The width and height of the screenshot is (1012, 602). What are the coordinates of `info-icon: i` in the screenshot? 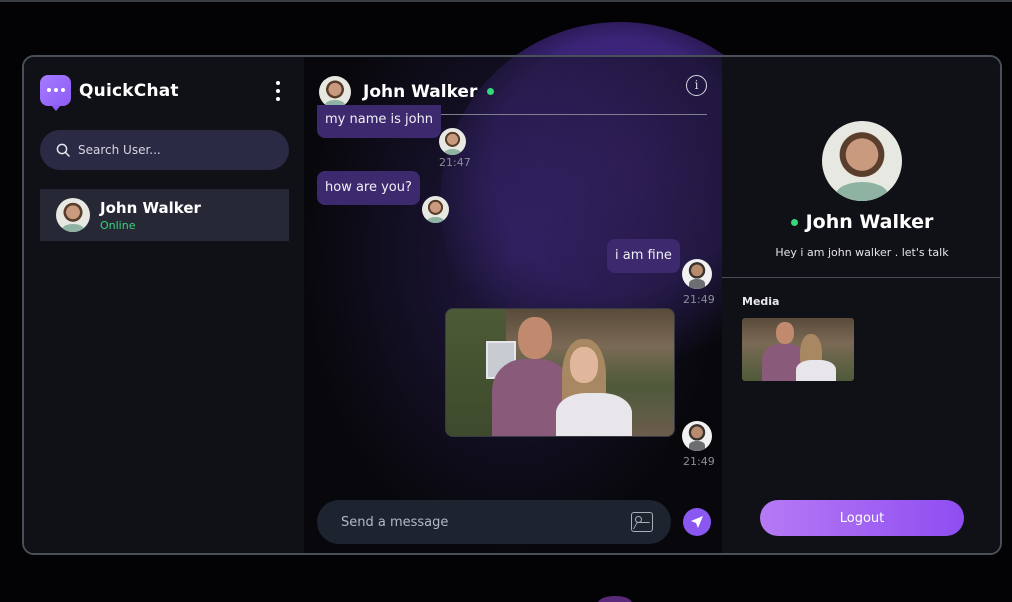 It's located at (696, 85).